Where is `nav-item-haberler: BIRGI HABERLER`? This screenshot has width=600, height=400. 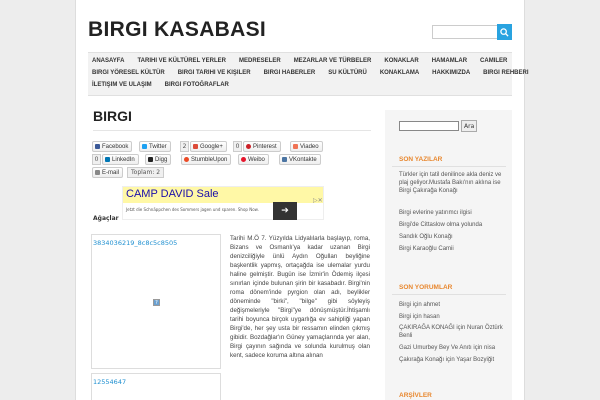
nav-item-haberler: BIRGI HABERLER is located at coordinates (290, 73).